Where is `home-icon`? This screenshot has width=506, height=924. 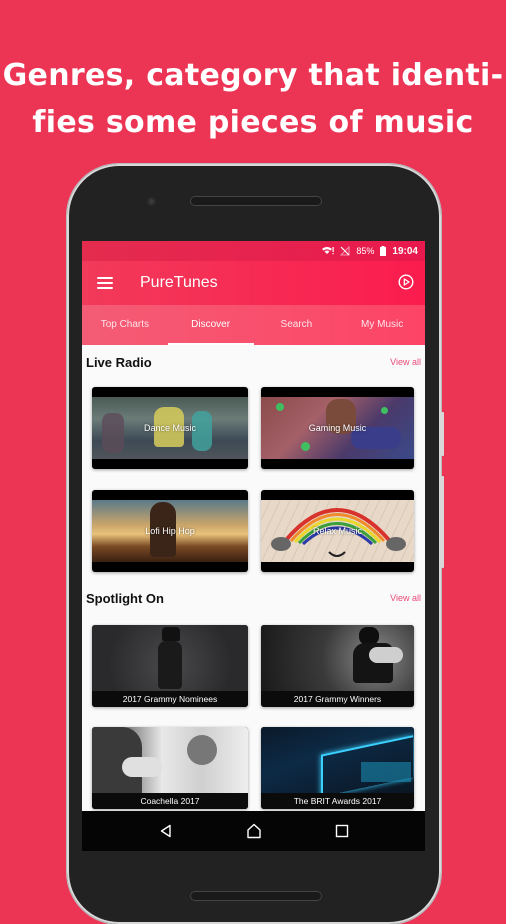 home-icon is located at coordinates (254, 831).